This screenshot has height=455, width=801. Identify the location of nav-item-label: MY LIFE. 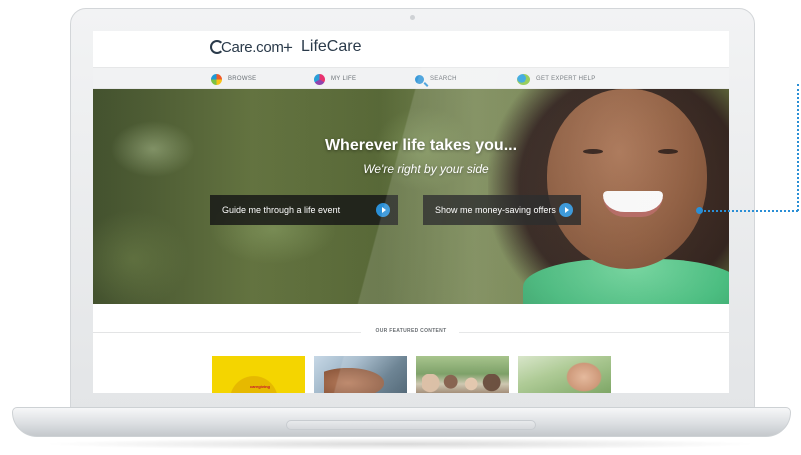
(344, 79).